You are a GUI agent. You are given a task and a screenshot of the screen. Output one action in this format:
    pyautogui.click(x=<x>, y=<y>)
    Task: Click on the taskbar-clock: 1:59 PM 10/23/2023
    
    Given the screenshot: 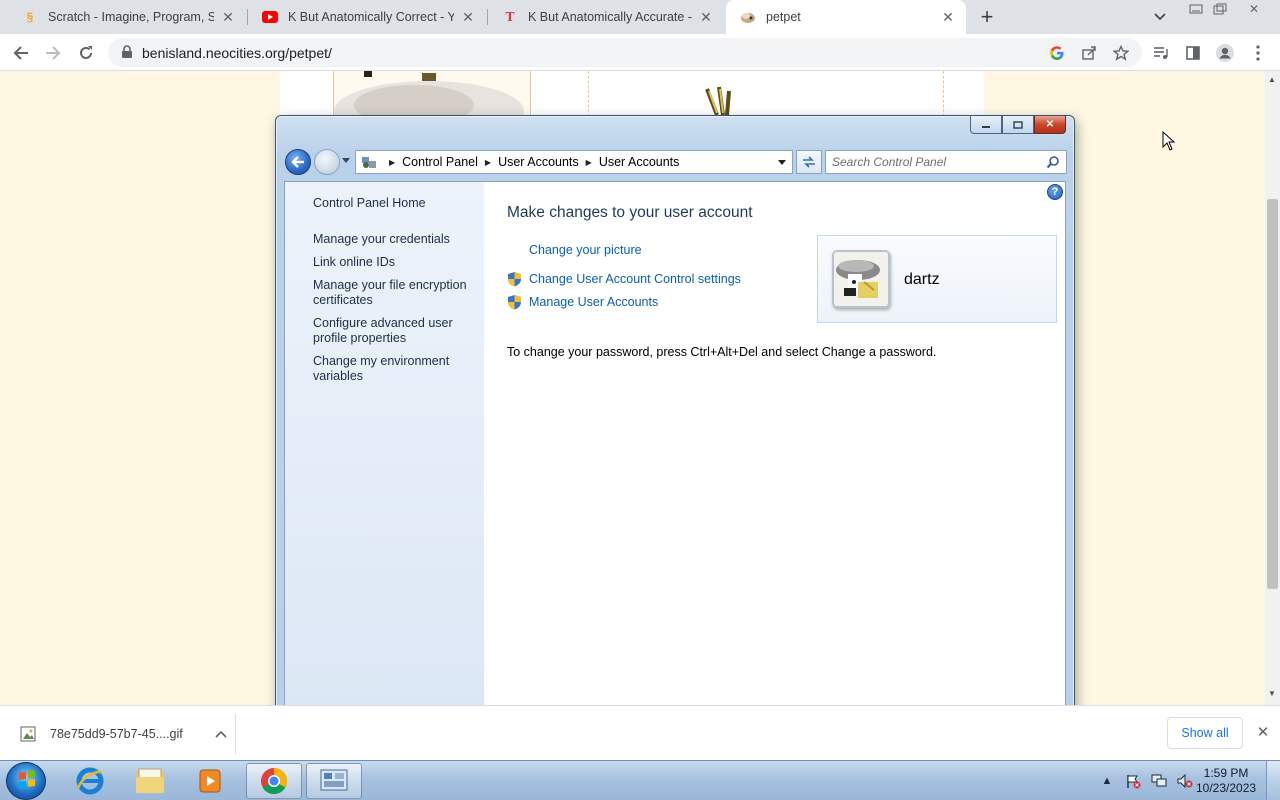 What is the action you would take?
    pyautogui.click(x=1226, y=781)
    